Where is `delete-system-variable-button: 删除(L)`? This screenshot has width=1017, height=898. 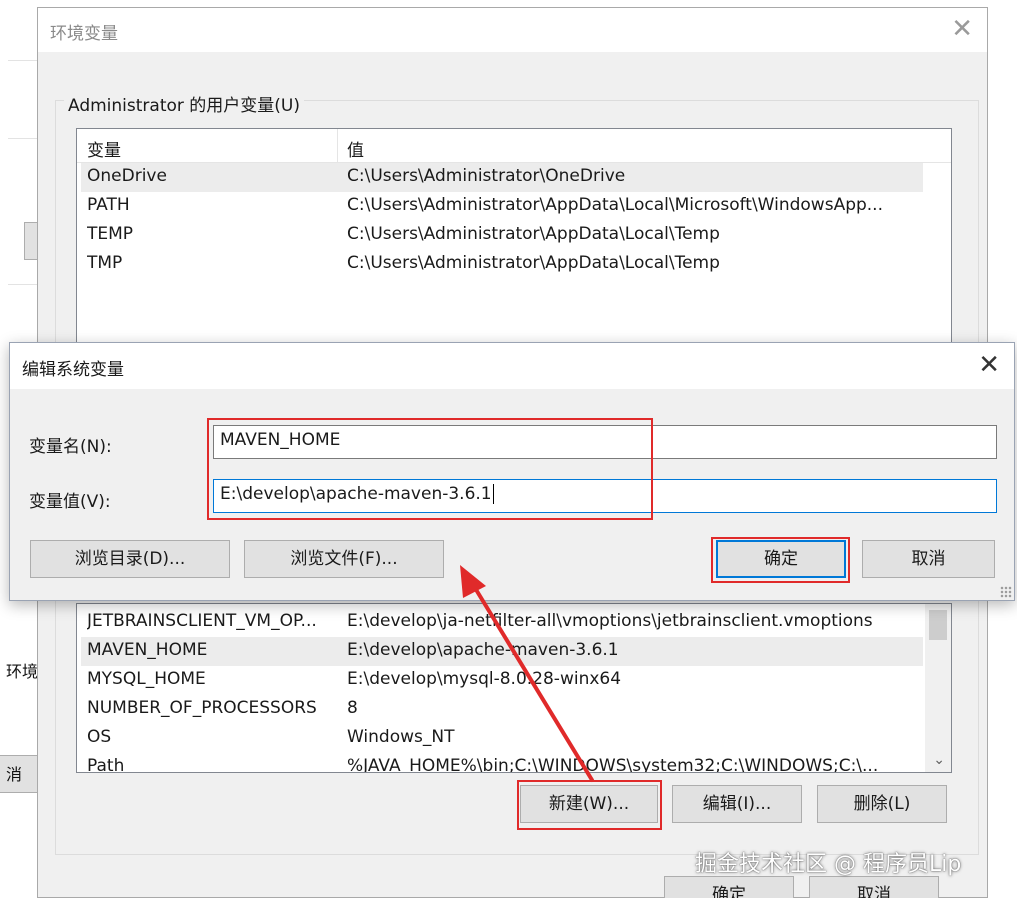
delete-system-variable-button: 删除(L) is located at coordinates (882, 804).